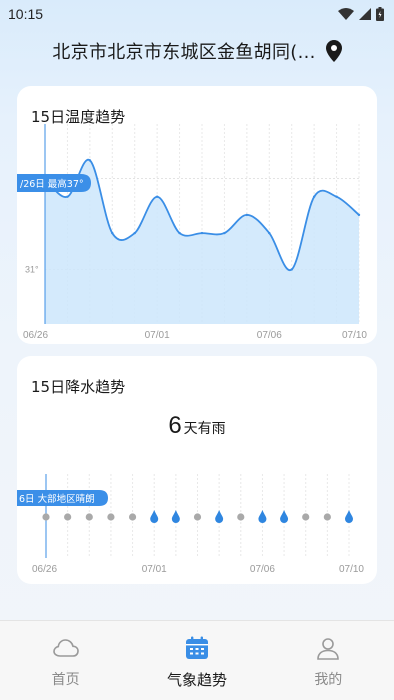  Describe the element at coordinates (351, 569) in the screenshot. I see `rain-x-tick-label: 07/10` at that location.